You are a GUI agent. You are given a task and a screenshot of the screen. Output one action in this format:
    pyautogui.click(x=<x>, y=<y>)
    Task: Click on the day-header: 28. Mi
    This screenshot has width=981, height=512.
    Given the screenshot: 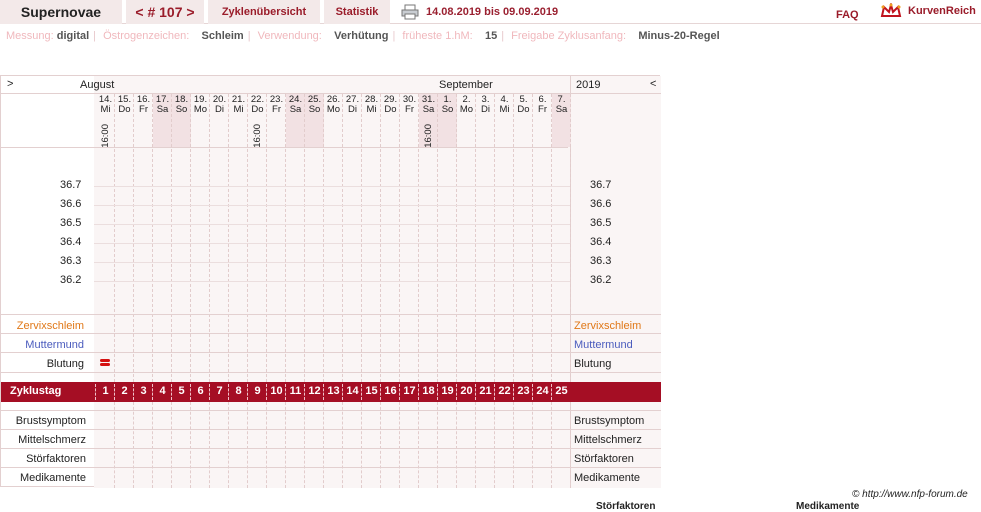 What is the action you would take?
    pyautogui.click(x=371, y=105)
    